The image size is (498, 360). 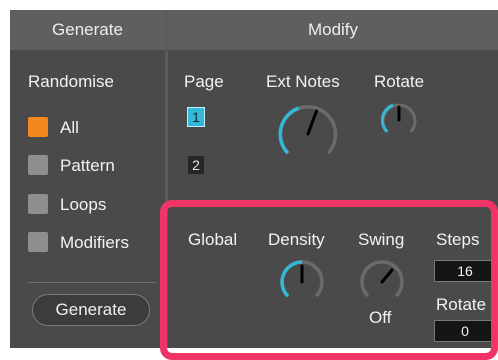 What do you see at coordinates (465, 331) in the screenshot?
I see `global-rotate-number-box: 0` at bounding box center [465, 331].